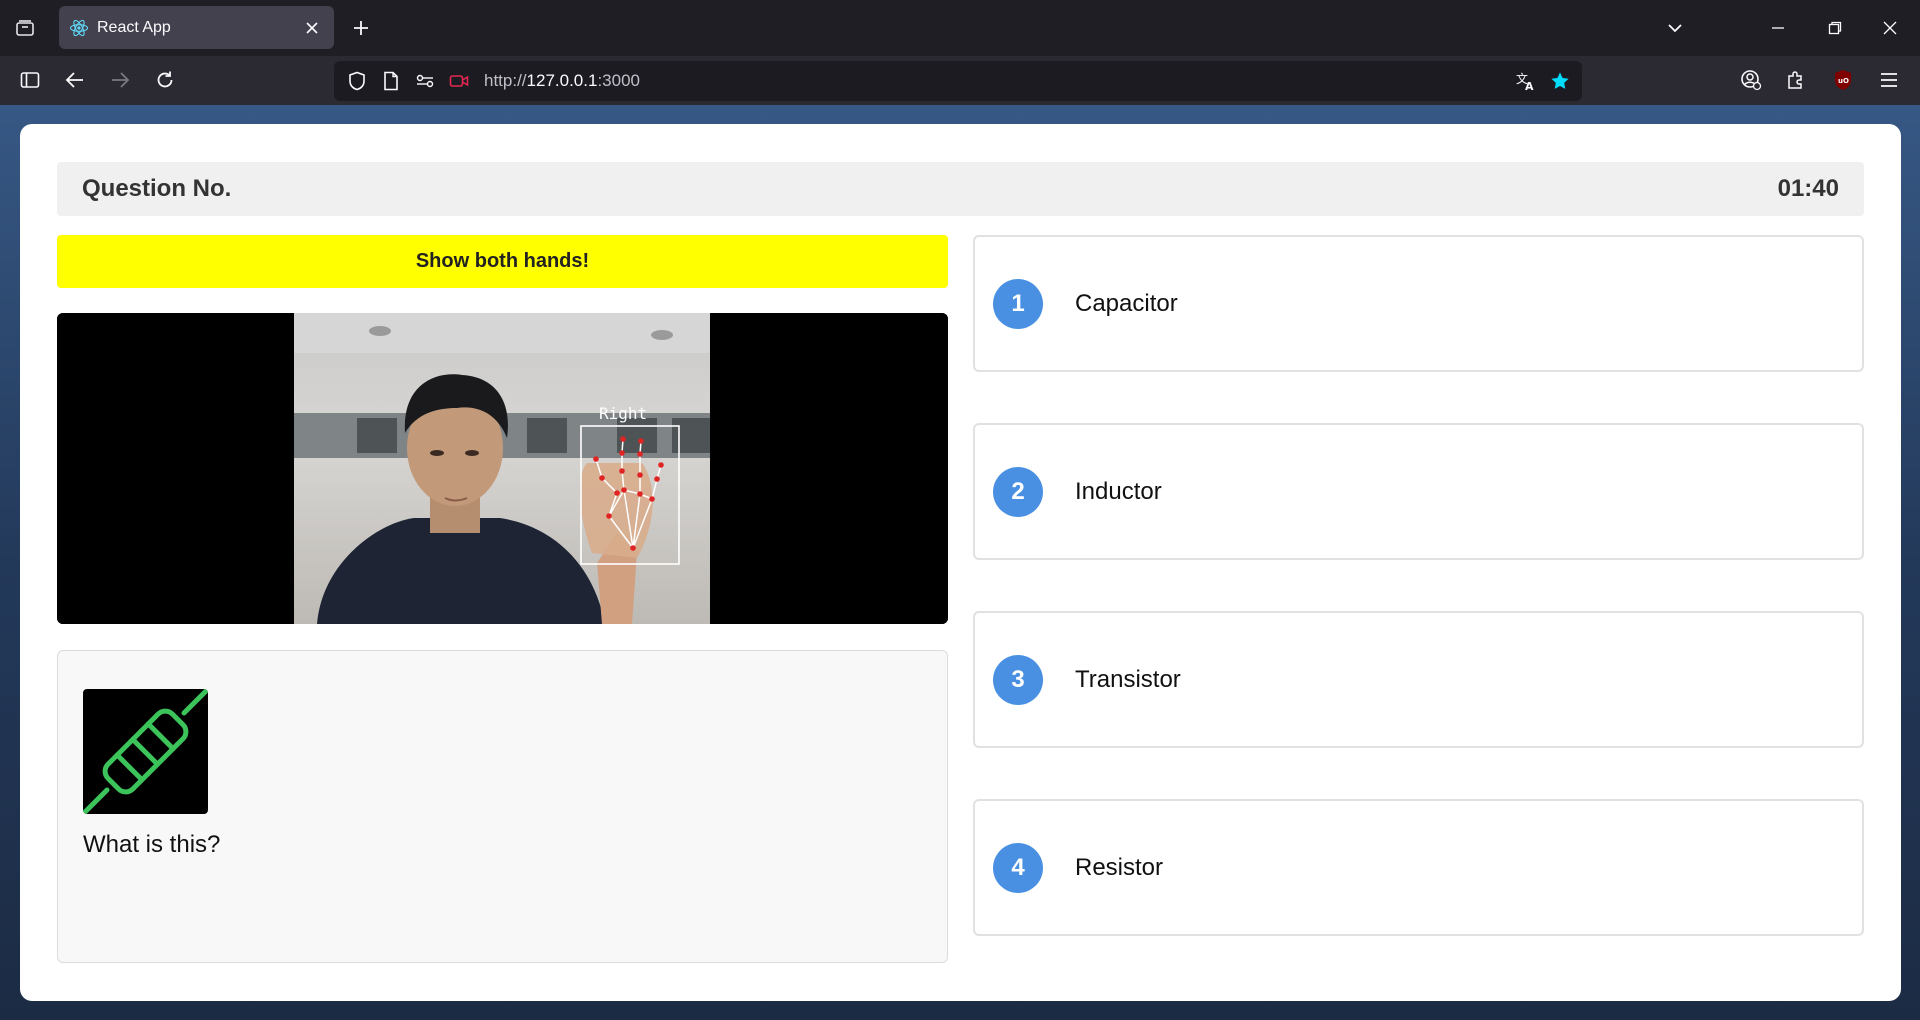  I want to click on sidebar-toggle-icon, so click(30, 80).